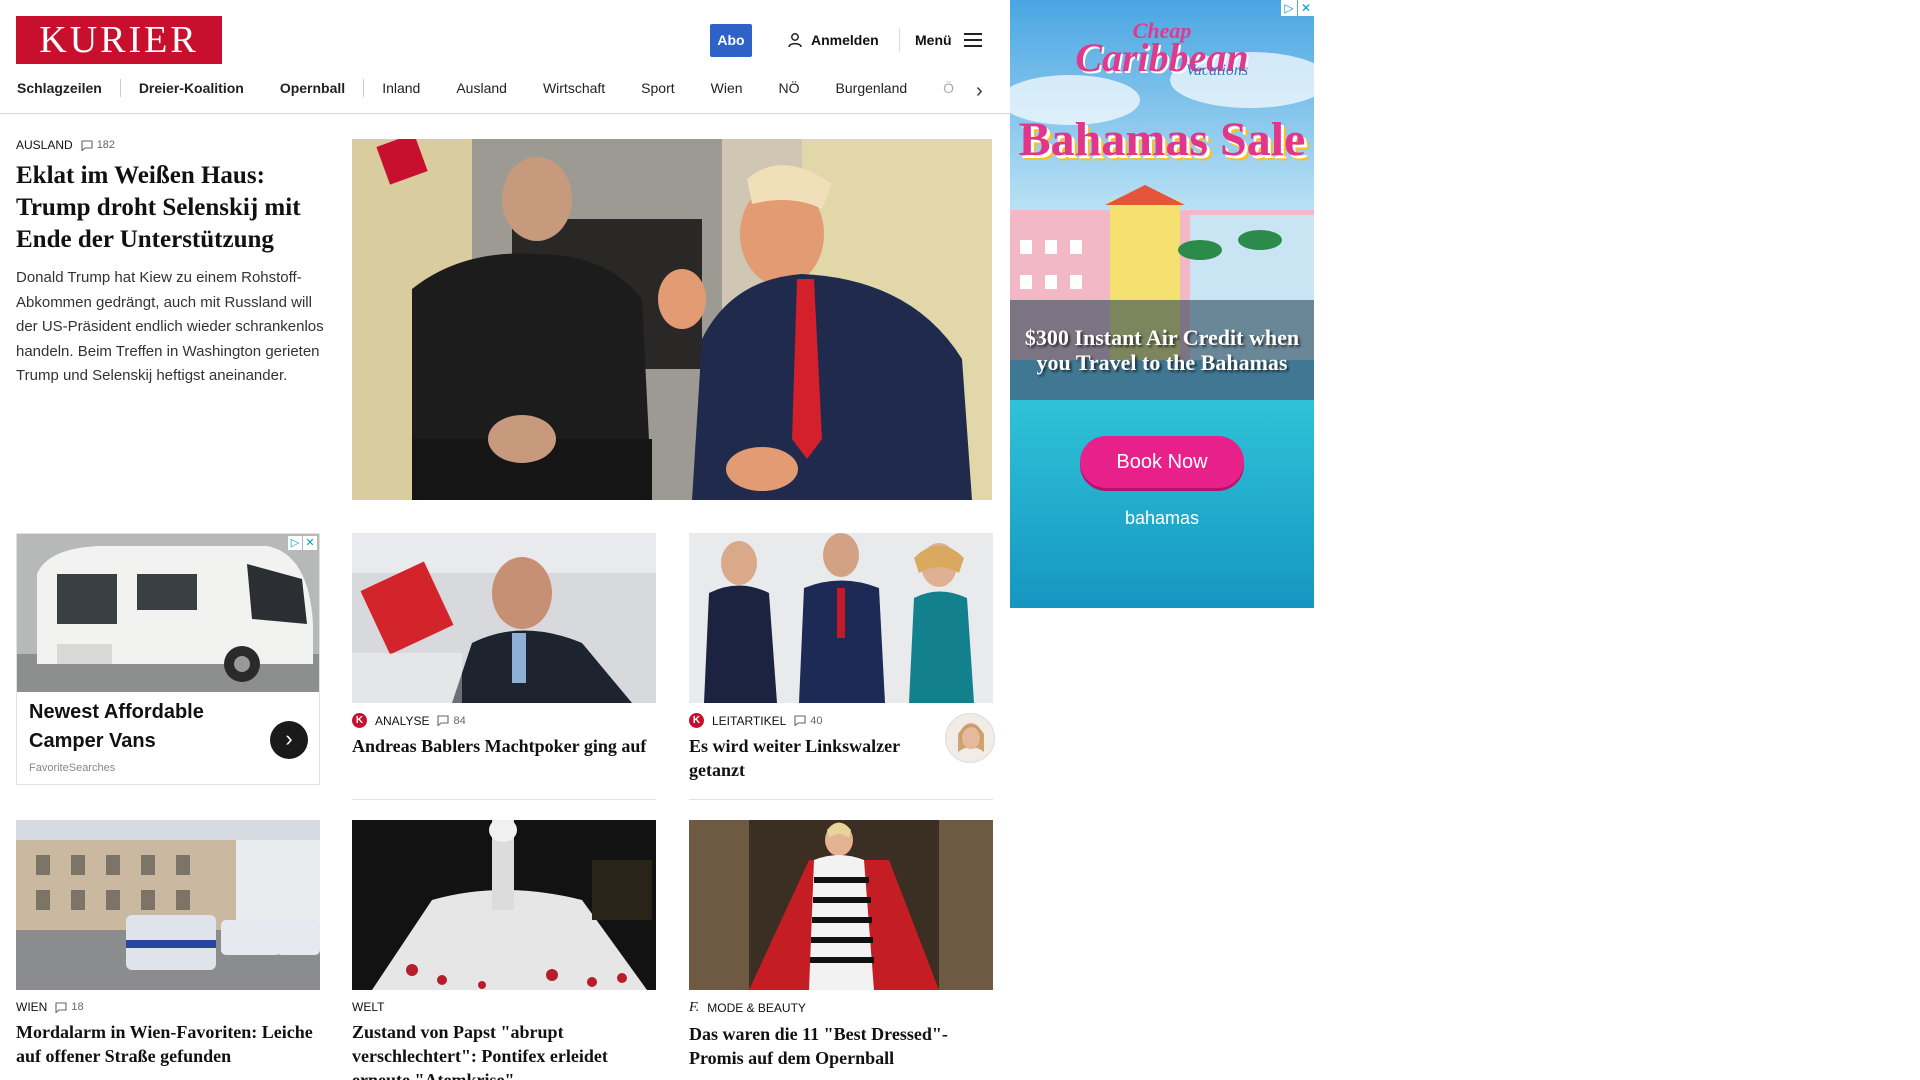 The image size is (1920, 1080). I want to click on abo-button: Abo, so click(731, 40).